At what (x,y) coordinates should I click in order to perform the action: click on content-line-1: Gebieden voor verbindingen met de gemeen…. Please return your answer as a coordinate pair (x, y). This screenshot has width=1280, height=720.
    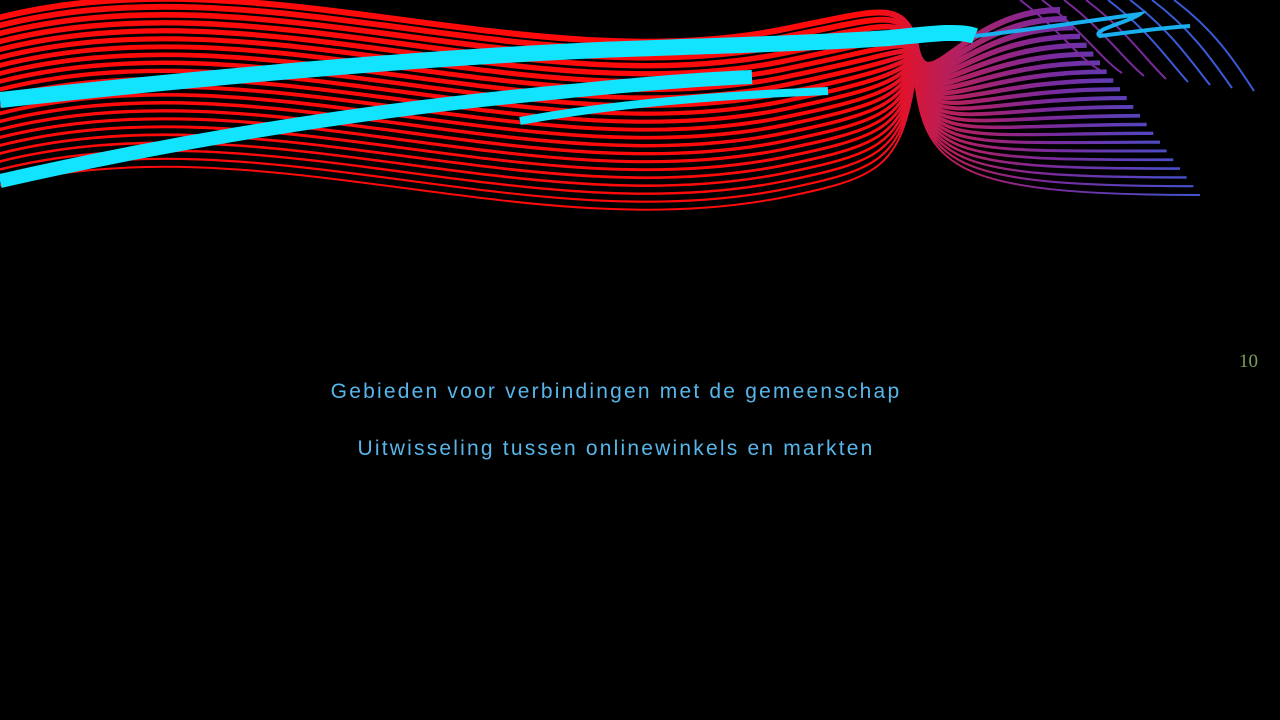
    Looking at the image, I should click on (616, 391).